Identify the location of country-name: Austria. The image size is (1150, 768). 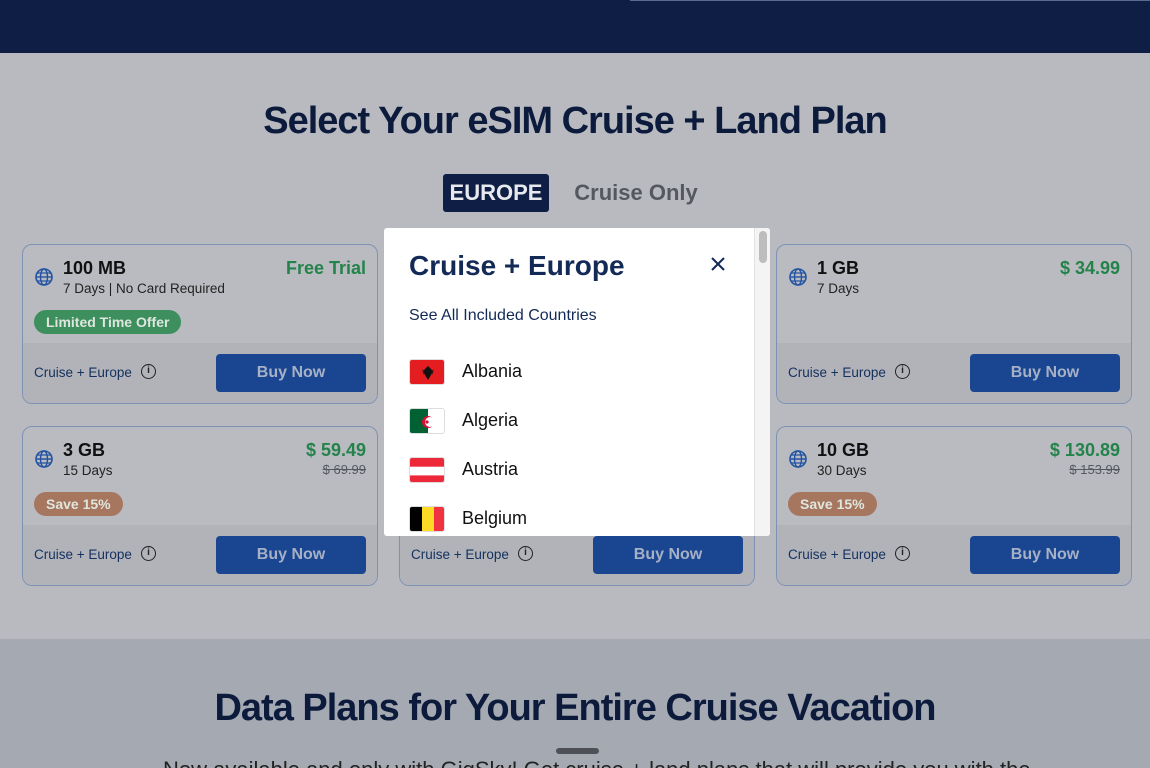
(490, 469).